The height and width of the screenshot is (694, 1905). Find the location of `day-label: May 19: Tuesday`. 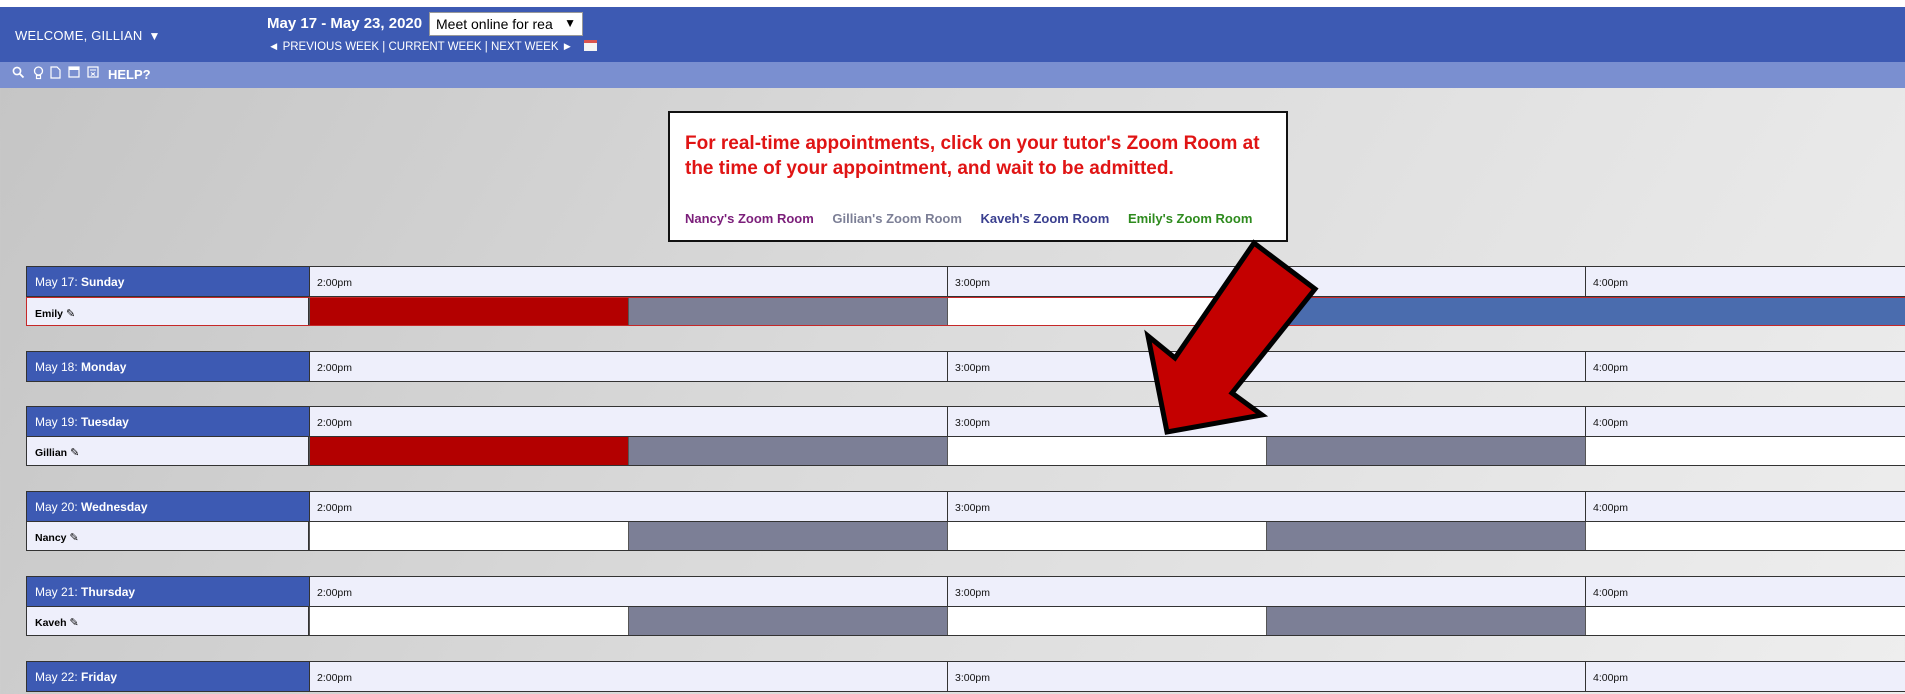

day-label: May 19: Tuesday is located at coordinates (168, 421).